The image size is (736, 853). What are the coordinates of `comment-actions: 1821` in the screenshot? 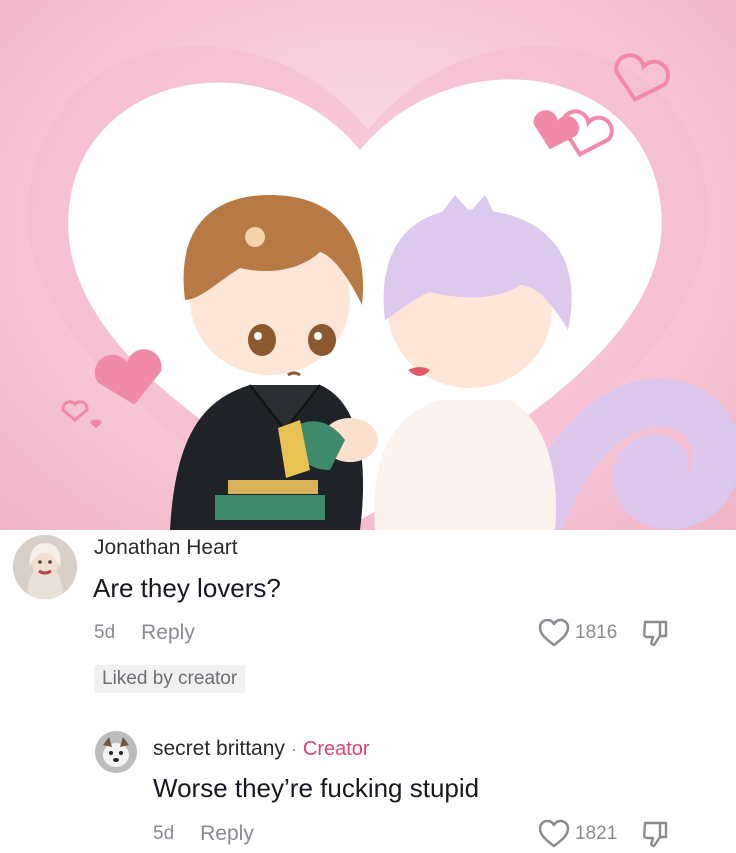 It's located at (603, 834).